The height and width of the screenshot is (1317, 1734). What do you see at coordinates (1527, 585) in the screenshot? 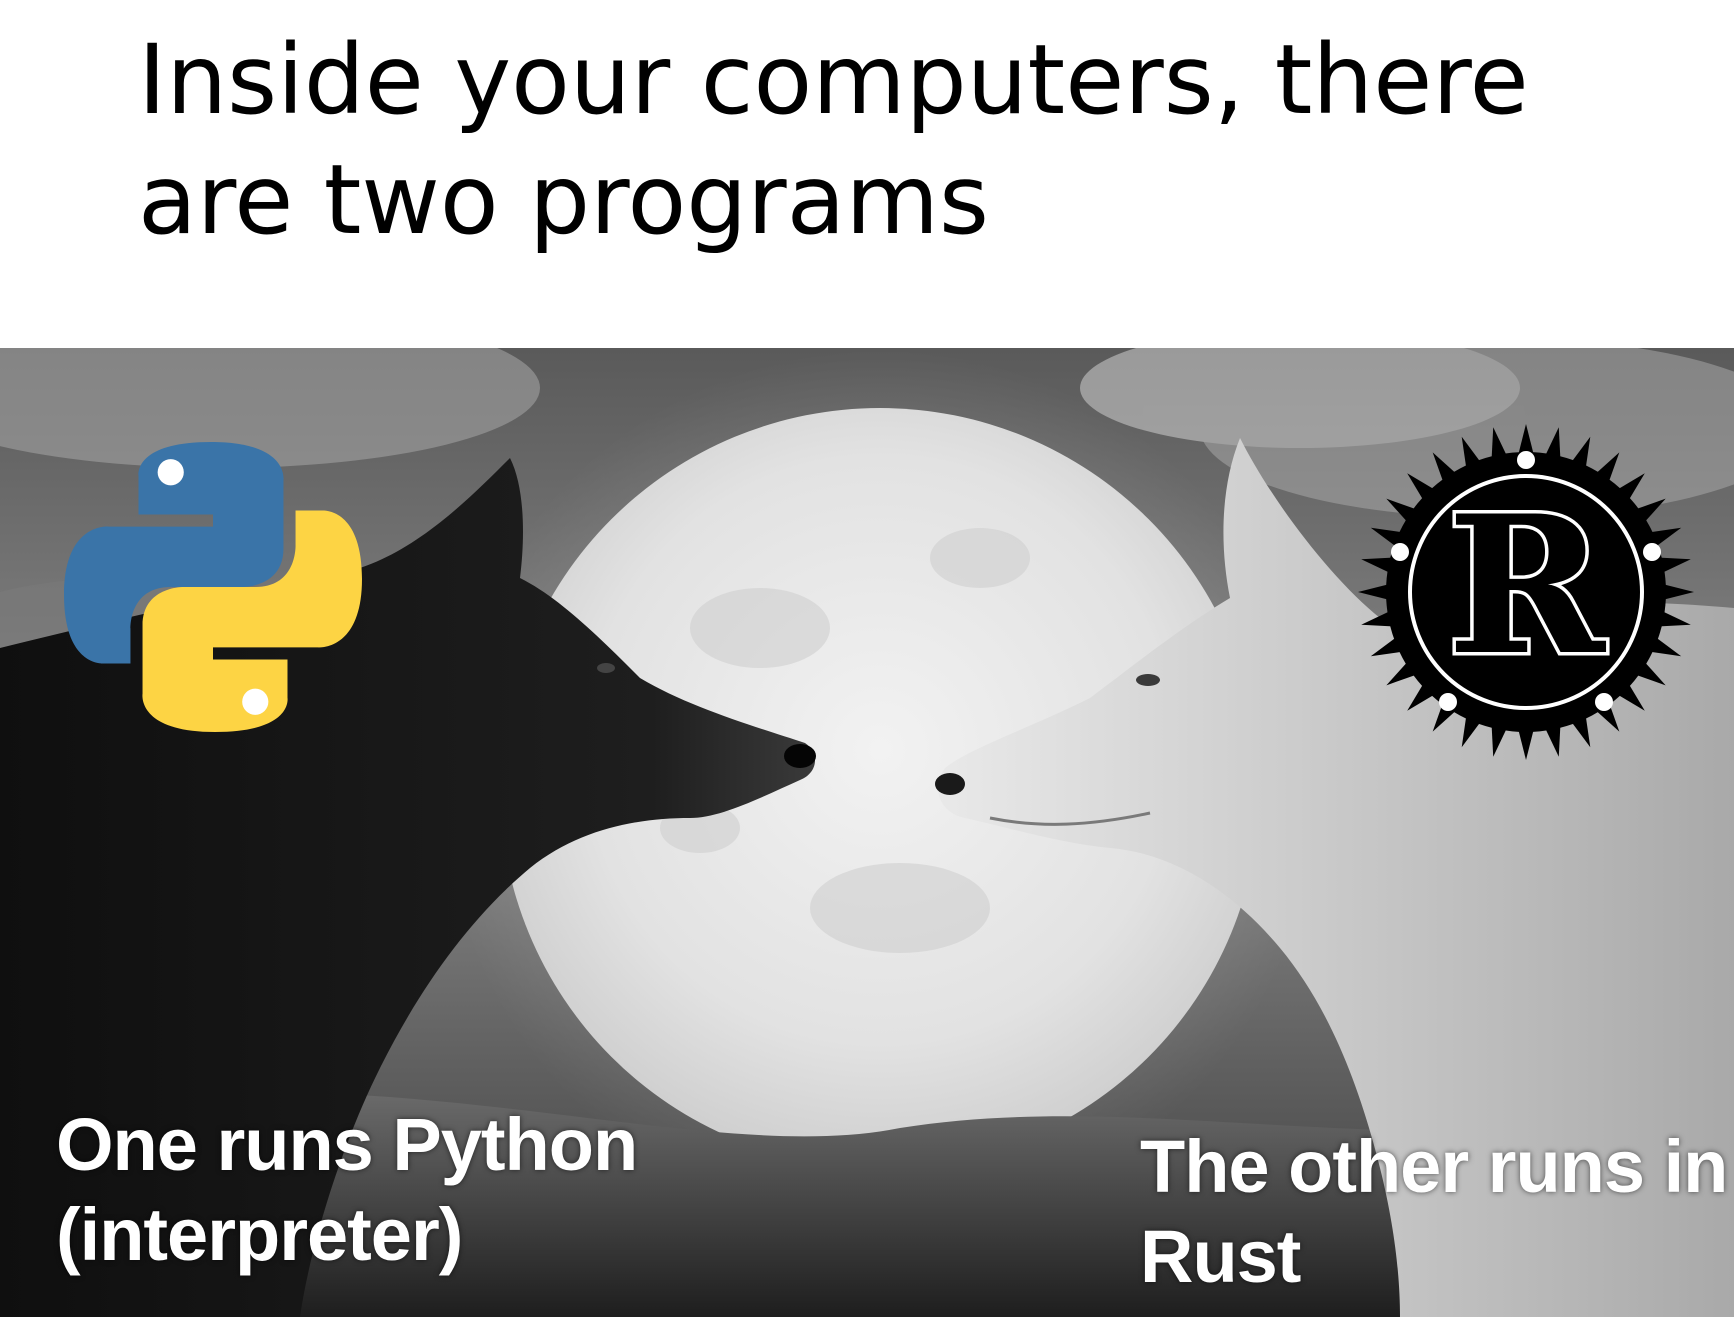
I see `rust-r-letter: R` at bounding box center [1527, 585].